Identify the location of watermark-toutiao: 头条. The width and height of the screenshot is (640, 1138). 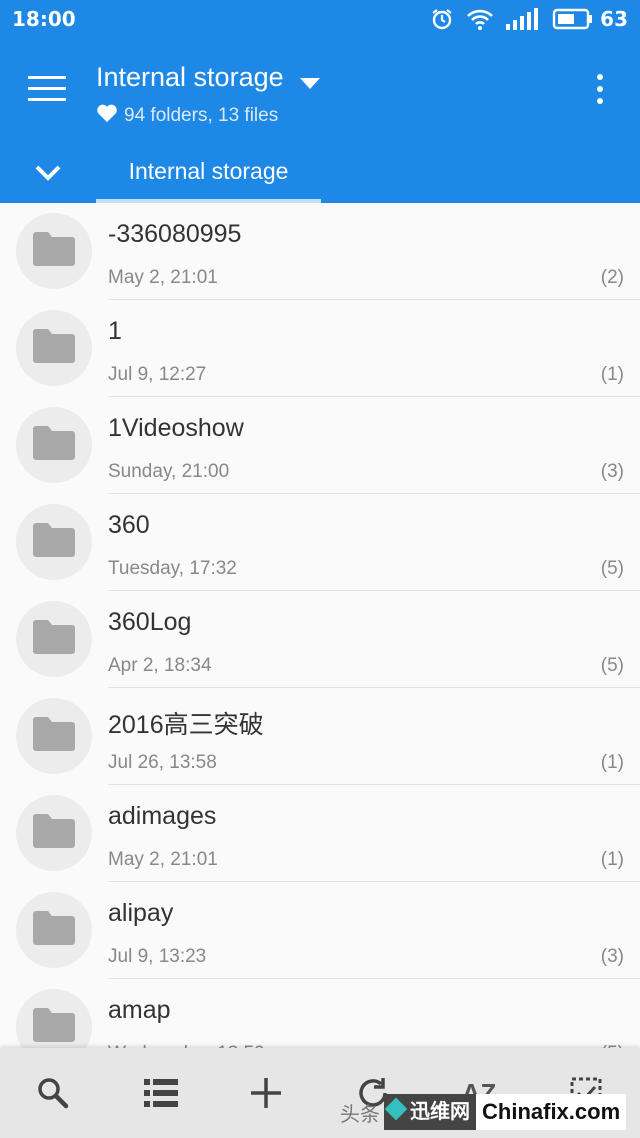
(360, 1114).